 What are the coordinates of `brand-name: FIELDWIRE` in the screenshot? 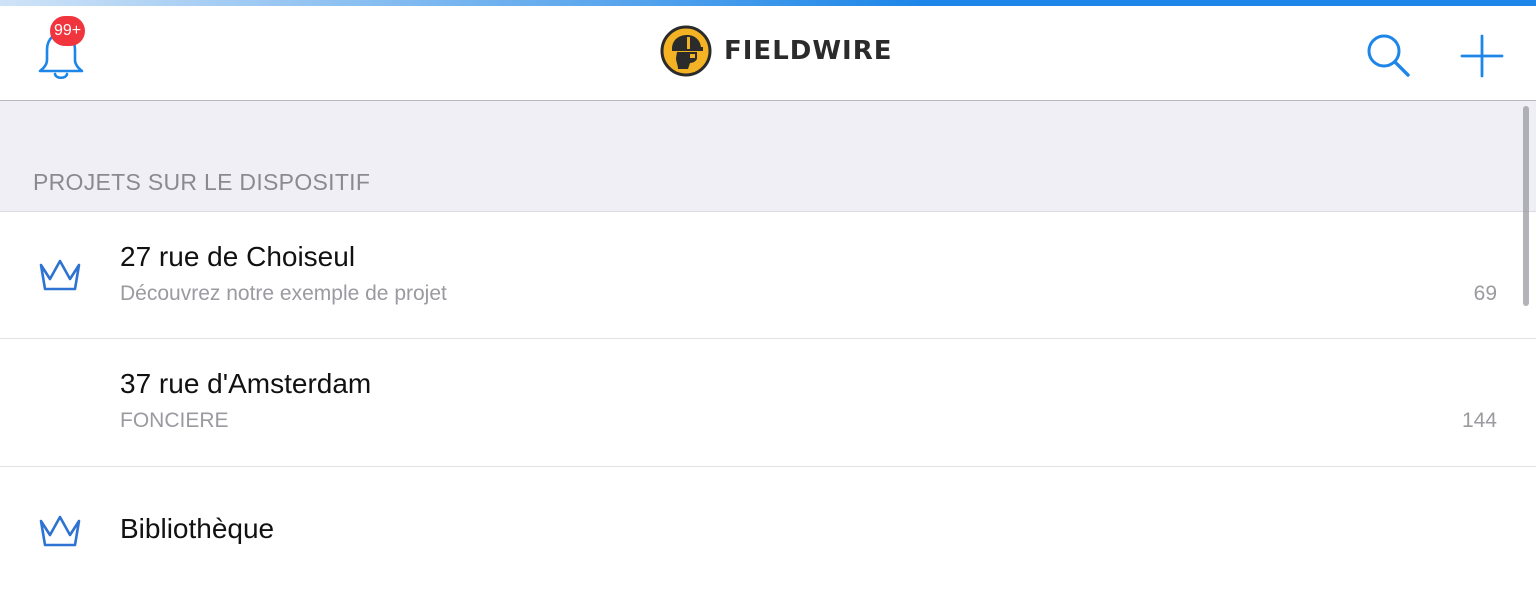 It's located at (808, 51).